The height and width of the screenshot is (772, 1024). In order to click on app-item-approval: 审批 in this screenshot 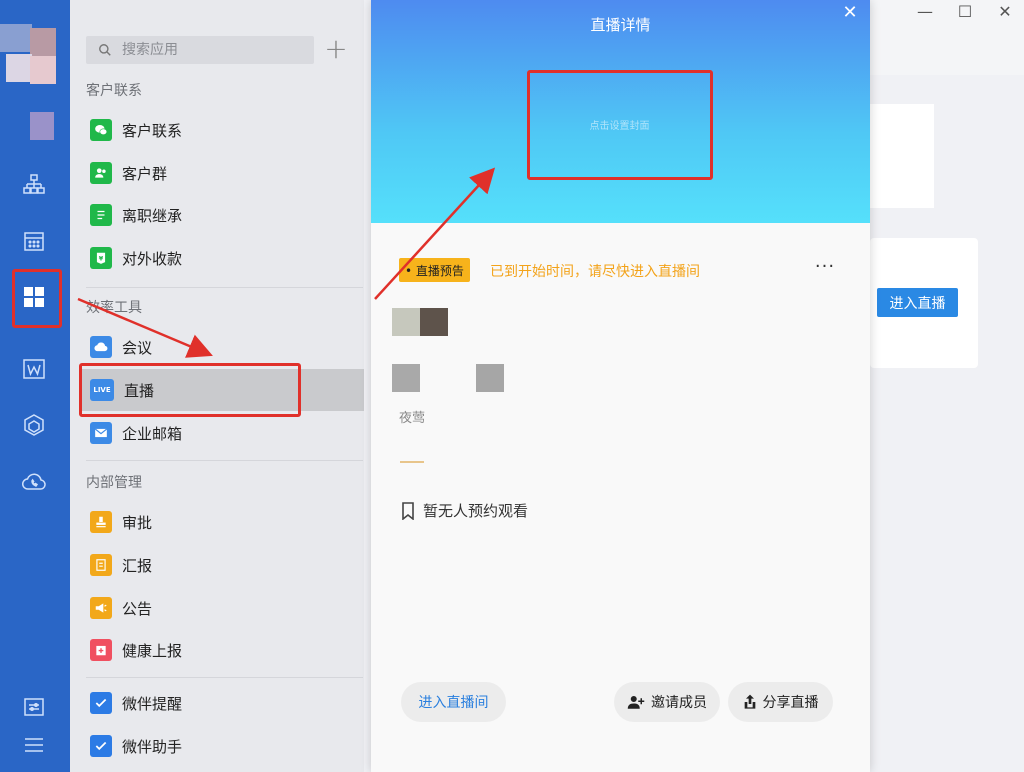, I will do `click(221, 522)`.